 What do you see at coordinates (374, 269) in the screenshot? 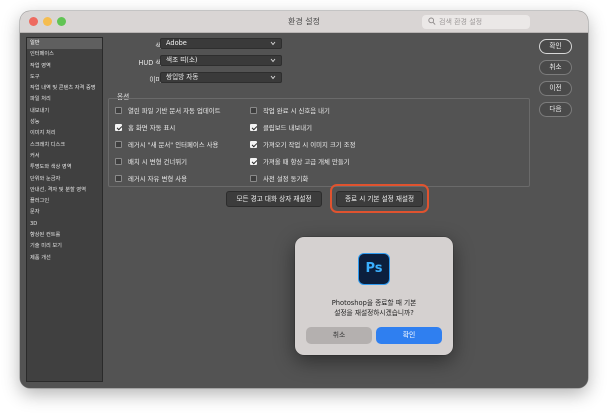
I see `photoshop-app-icon: Ps` at bounding box center [374, 269].